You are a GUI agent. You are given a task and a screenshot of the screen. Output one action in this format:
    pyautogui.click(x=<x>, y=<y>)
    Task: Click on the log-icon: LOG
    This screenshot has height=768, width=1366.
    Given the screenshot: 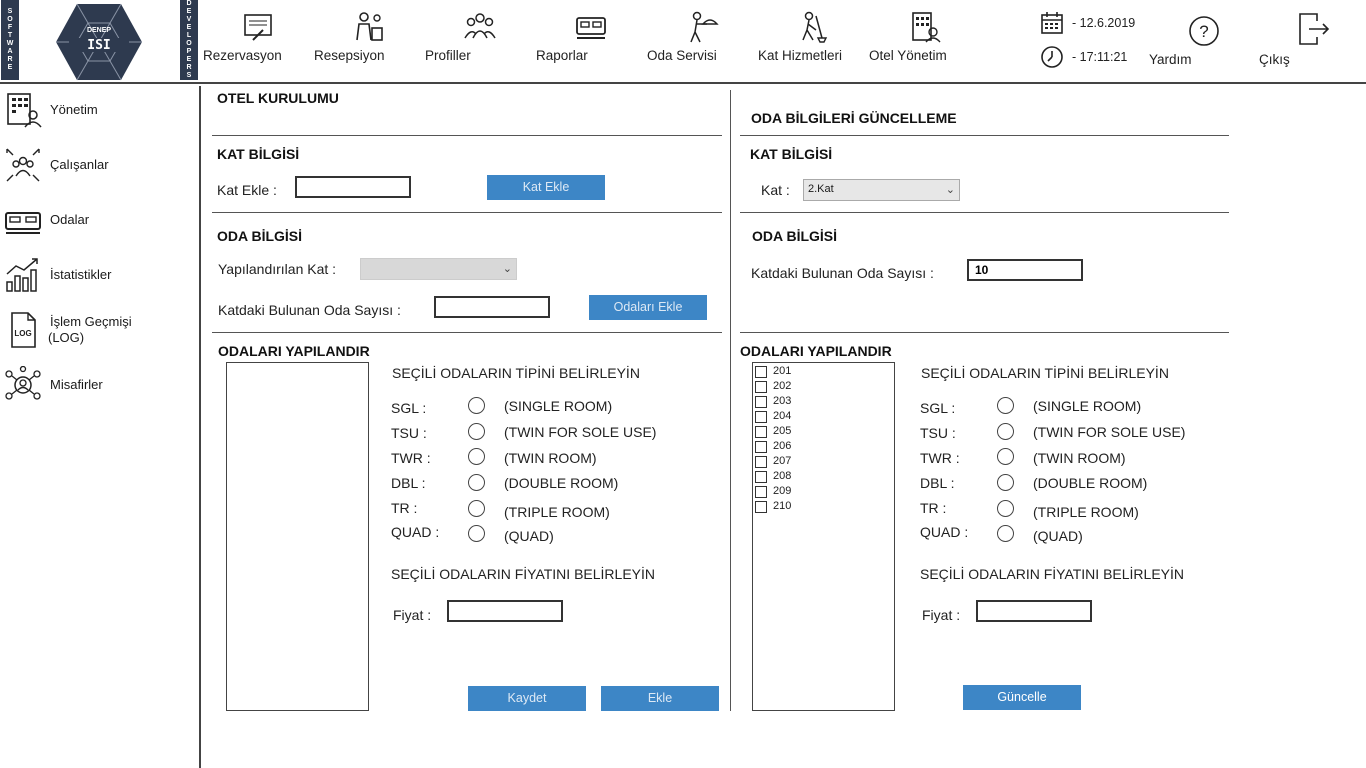 What is the action you would take?
    pyautogui.click(x=23, y=330)
    